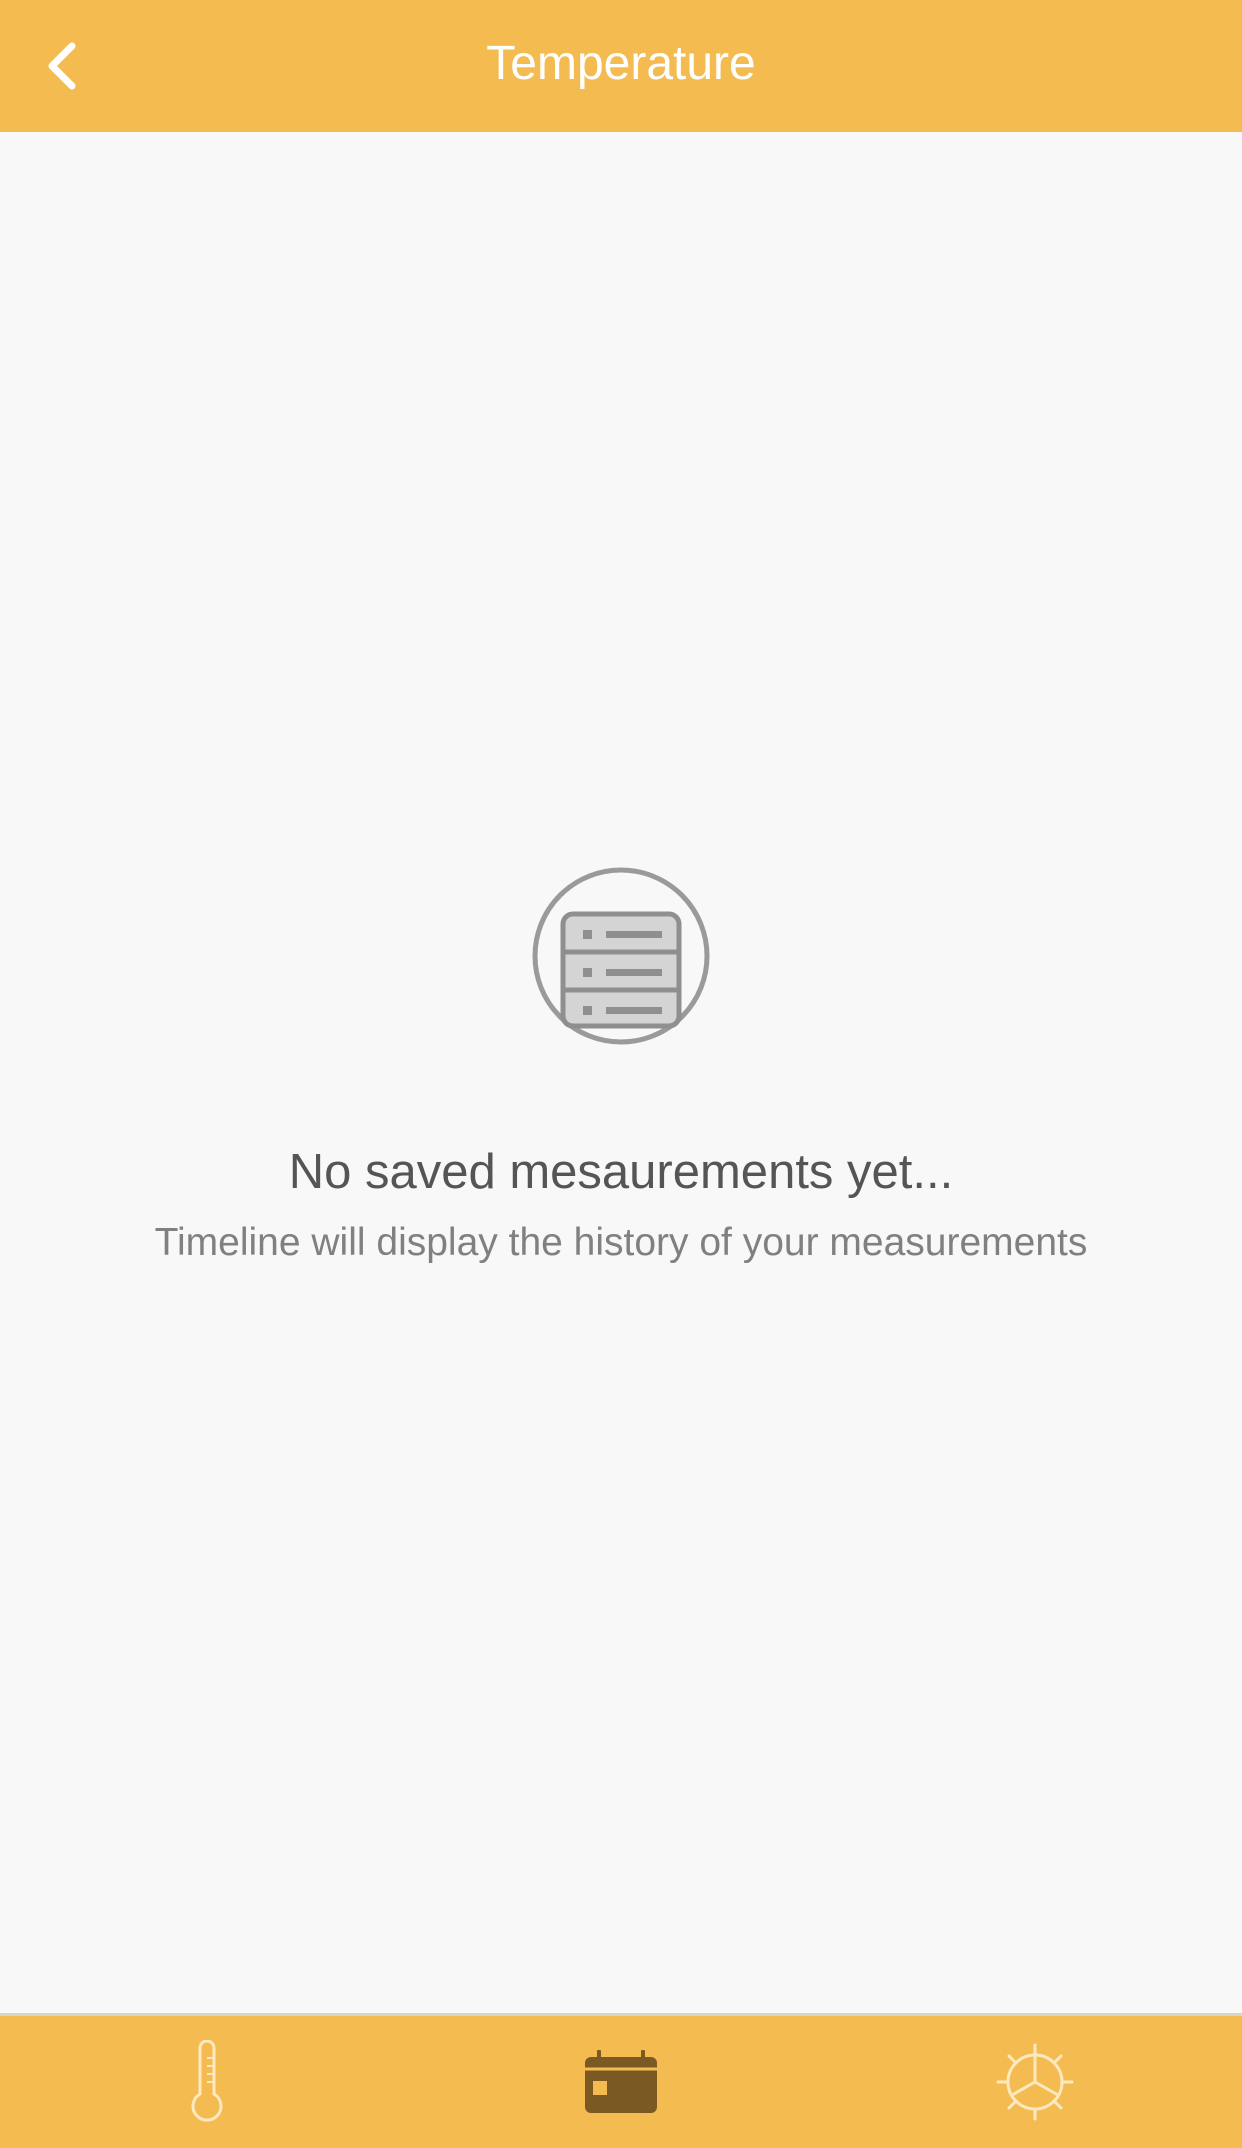 This screenshot has height=2148, width=1242. I want to click on calendar-icon, so click(621, 2081).